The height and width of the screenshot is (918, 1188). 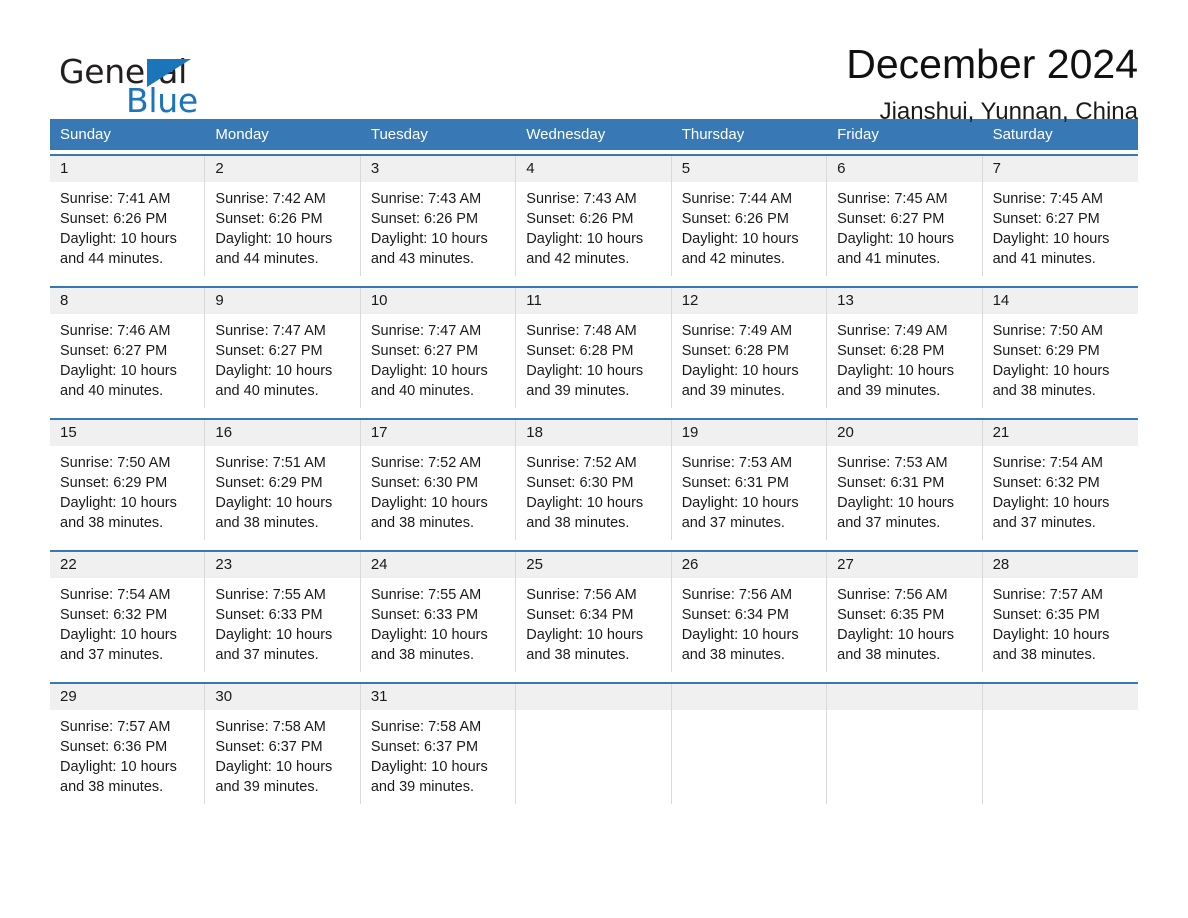 I want to click on day-number: 30, so click(x=282, y=697).